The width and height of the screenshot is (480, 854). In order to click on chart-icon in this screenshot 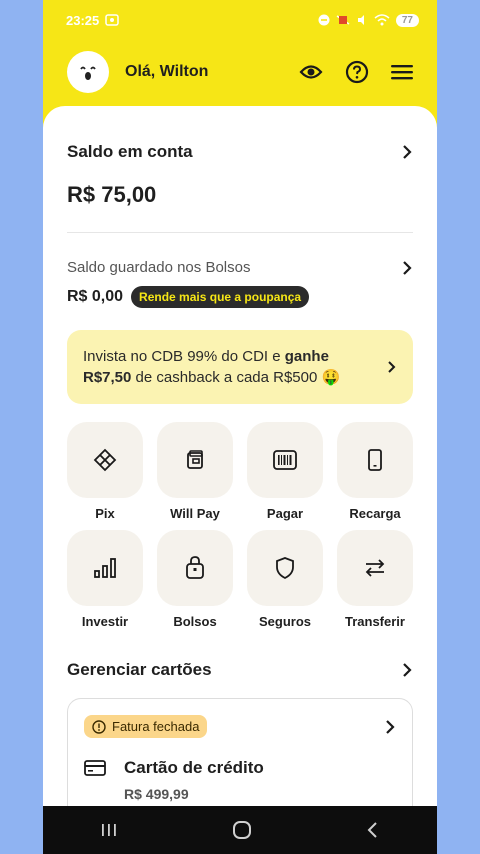, I will do `click(105, 568)`.